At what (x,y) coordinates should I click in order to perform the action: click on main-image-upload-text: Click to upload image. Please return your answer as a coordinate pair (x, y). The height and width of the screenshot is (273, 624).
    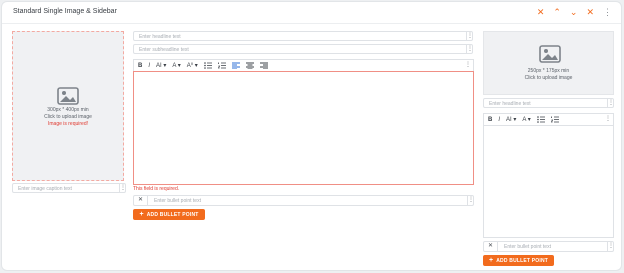
    Looking at the image, I should click on (68, 117).